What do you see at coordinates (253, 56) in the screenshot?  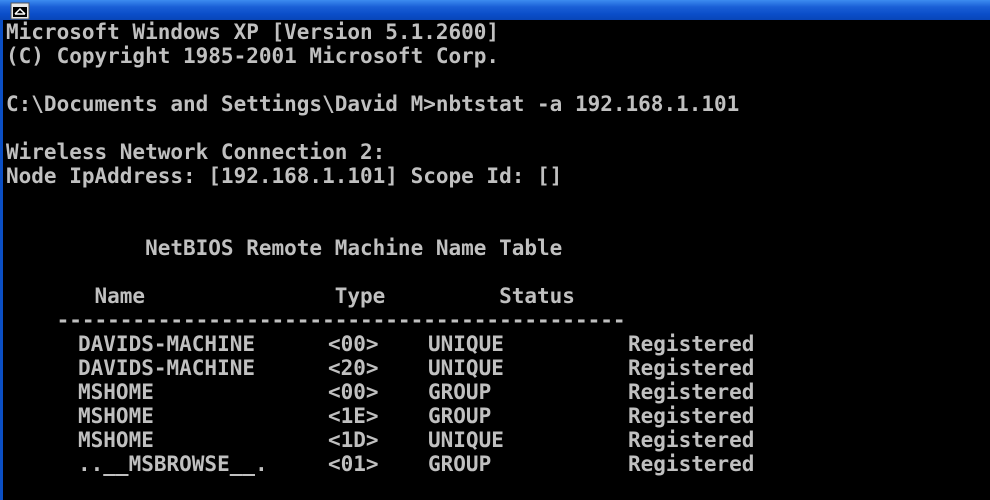 I see `console-line-copyright: (C) Copyright 1985-2001 Microsoft Corp.` at bounding box center [253, 56].